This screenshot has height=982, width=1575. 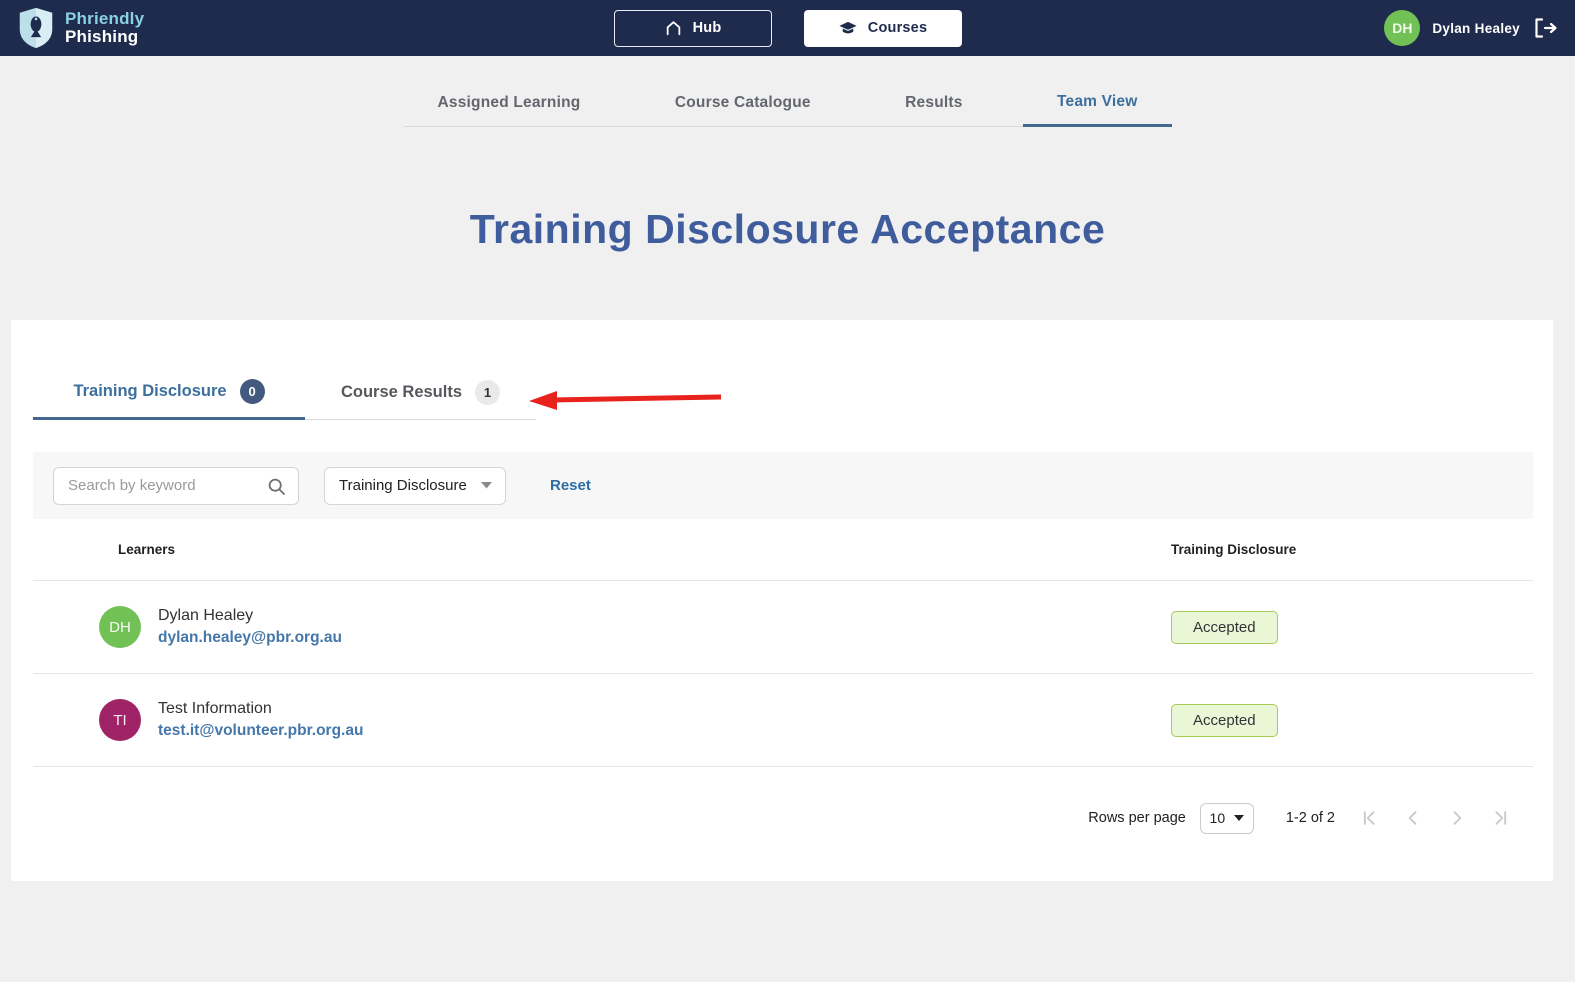 What do you see at coordinates (1413, 818) in the screenshot?
I see `previous-page-button` at bounding box center [1413, 818].